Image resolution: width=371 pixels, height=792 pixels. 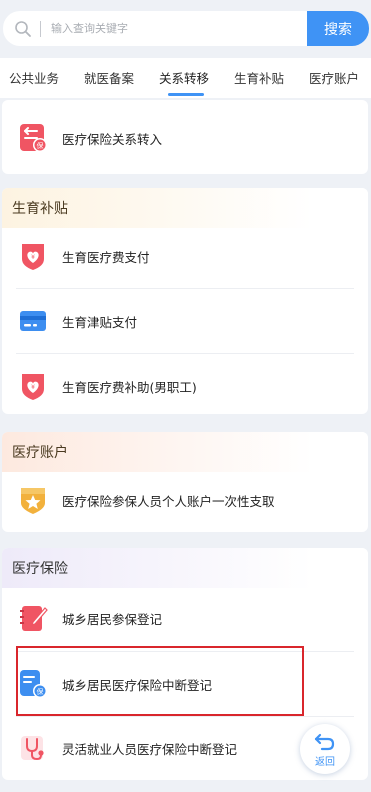 I want to click on svg-text: 保, so click(x=40, y=145).